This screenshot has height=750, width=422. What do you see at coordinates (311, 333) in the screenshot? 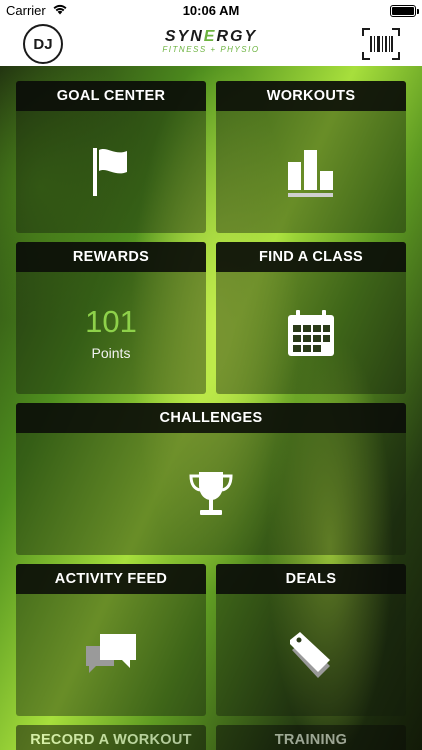
I see `calendar-icon` at bounding box center [311, 333].